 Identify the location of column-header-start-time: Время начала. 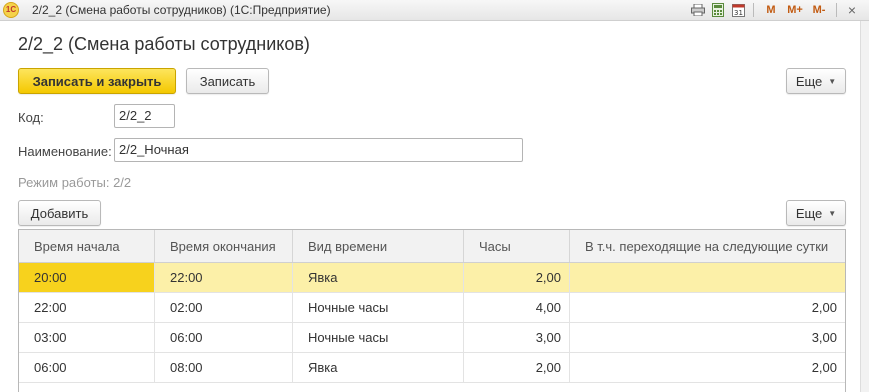
(87, 246).